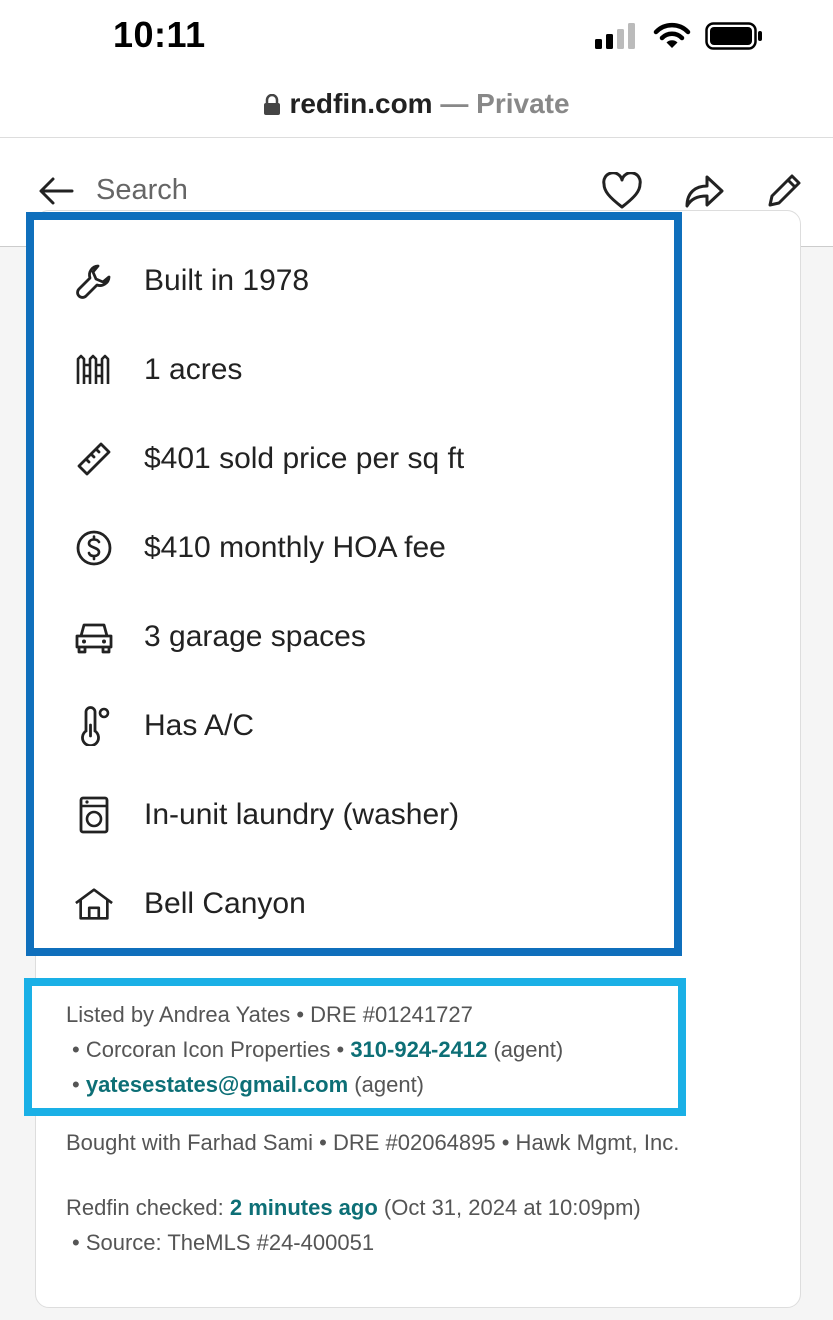 Image resolution: width=833 pixels, height=1320 pixels. I want to click on feature-laundry: In-unit laundry (washer), so click(266, 815).